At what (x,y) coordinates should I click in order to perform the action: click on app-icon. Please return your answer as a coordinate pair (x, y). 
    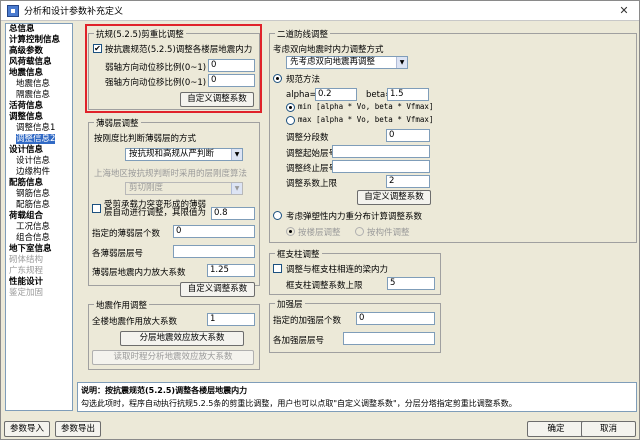
    Looking at the image, I should click on (13, 10).